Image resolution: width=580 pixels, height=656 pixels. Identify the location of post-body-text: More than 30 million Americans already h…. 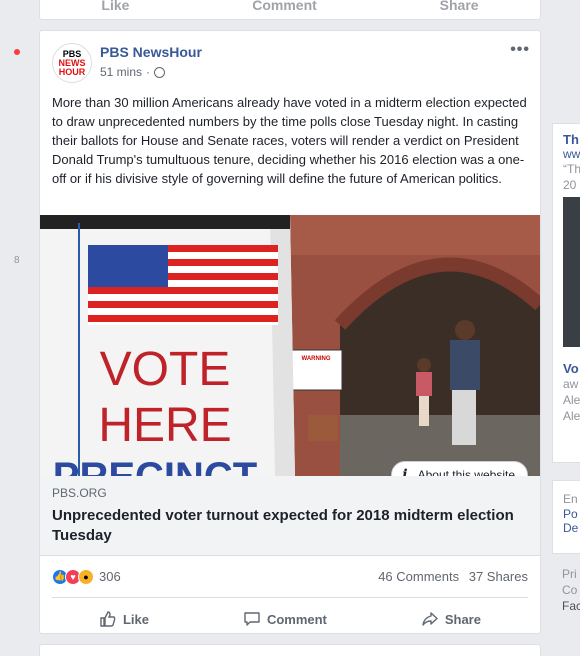
(289, 140).